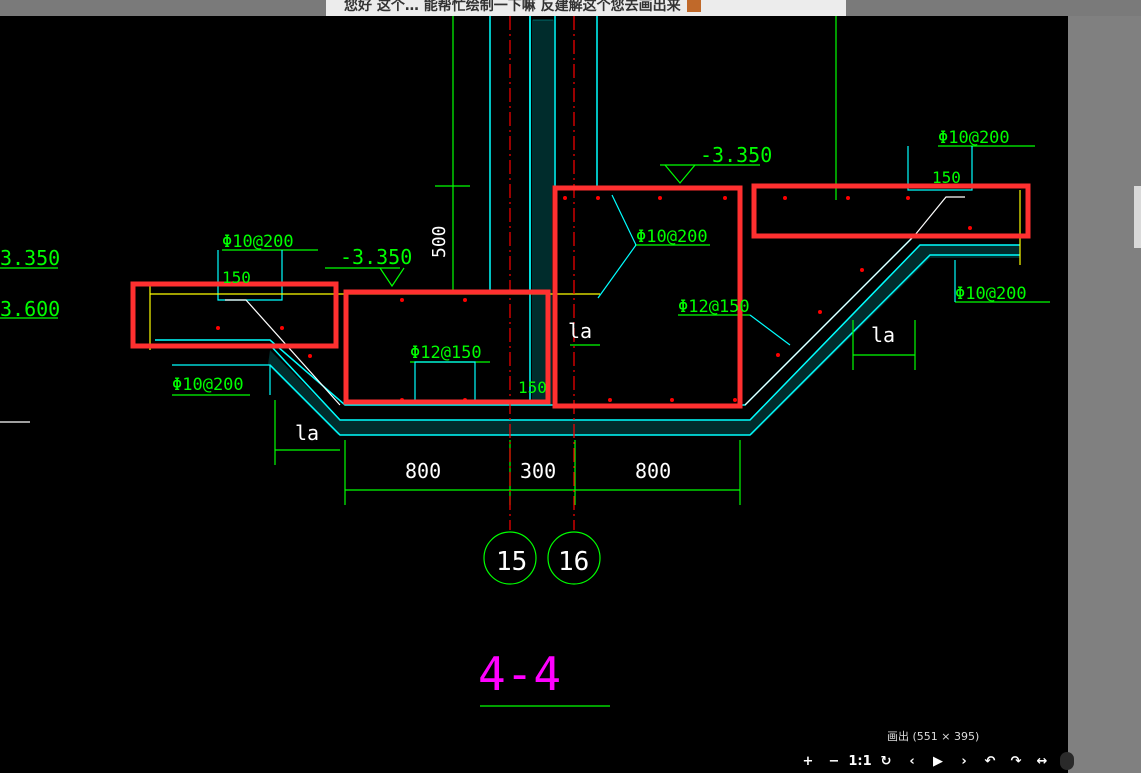 The height and width of the screenshot is (773, 1141). What do you see at coordinates (307, 433) in the screenshot?
I see `la-label-1: la` at bounding box center [307, 433].